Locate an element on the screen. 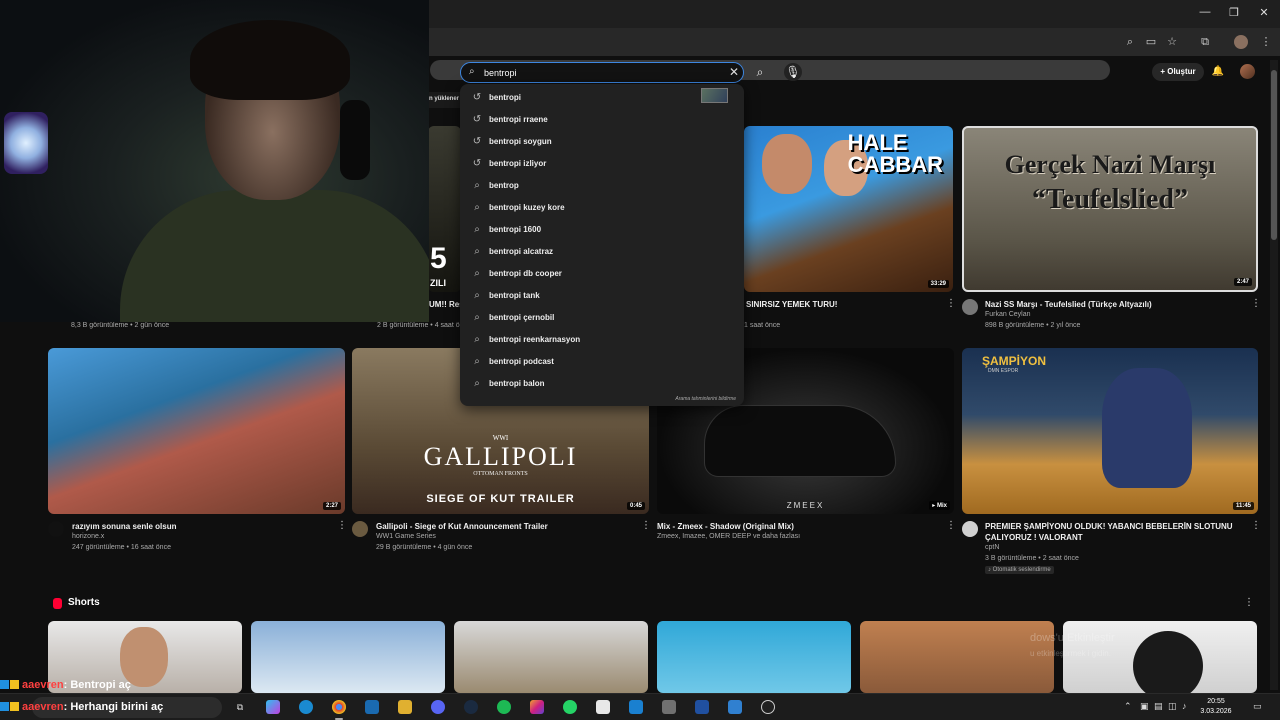  channel-name: horizone.x is located at coordinates (88, 536).